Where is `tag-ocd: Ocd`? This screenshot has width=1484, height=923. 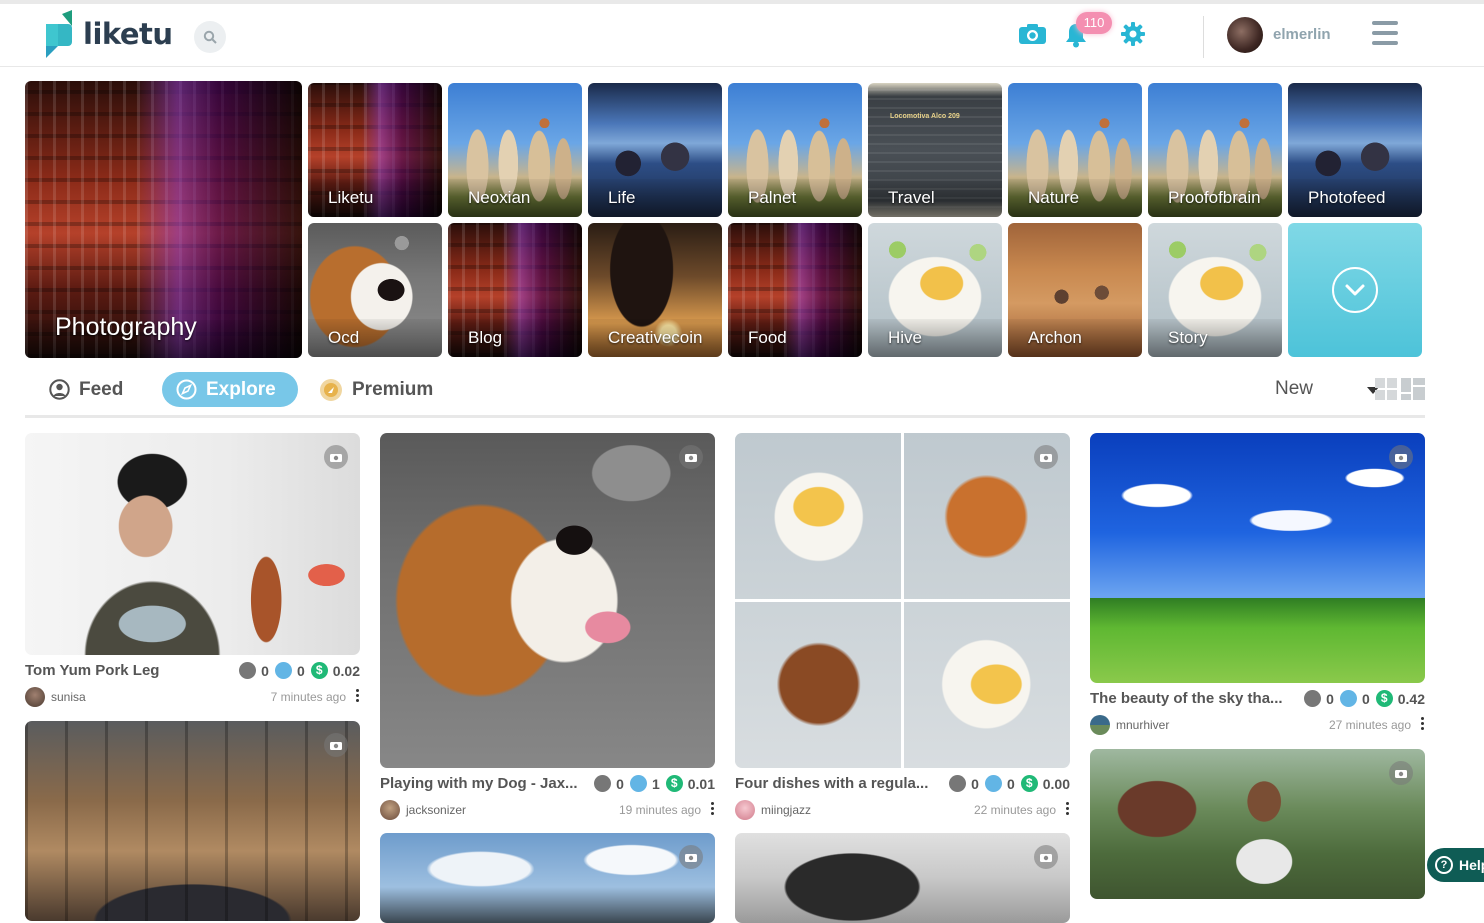 tag-ocd: Ocd is located at coordinates (375, 290).